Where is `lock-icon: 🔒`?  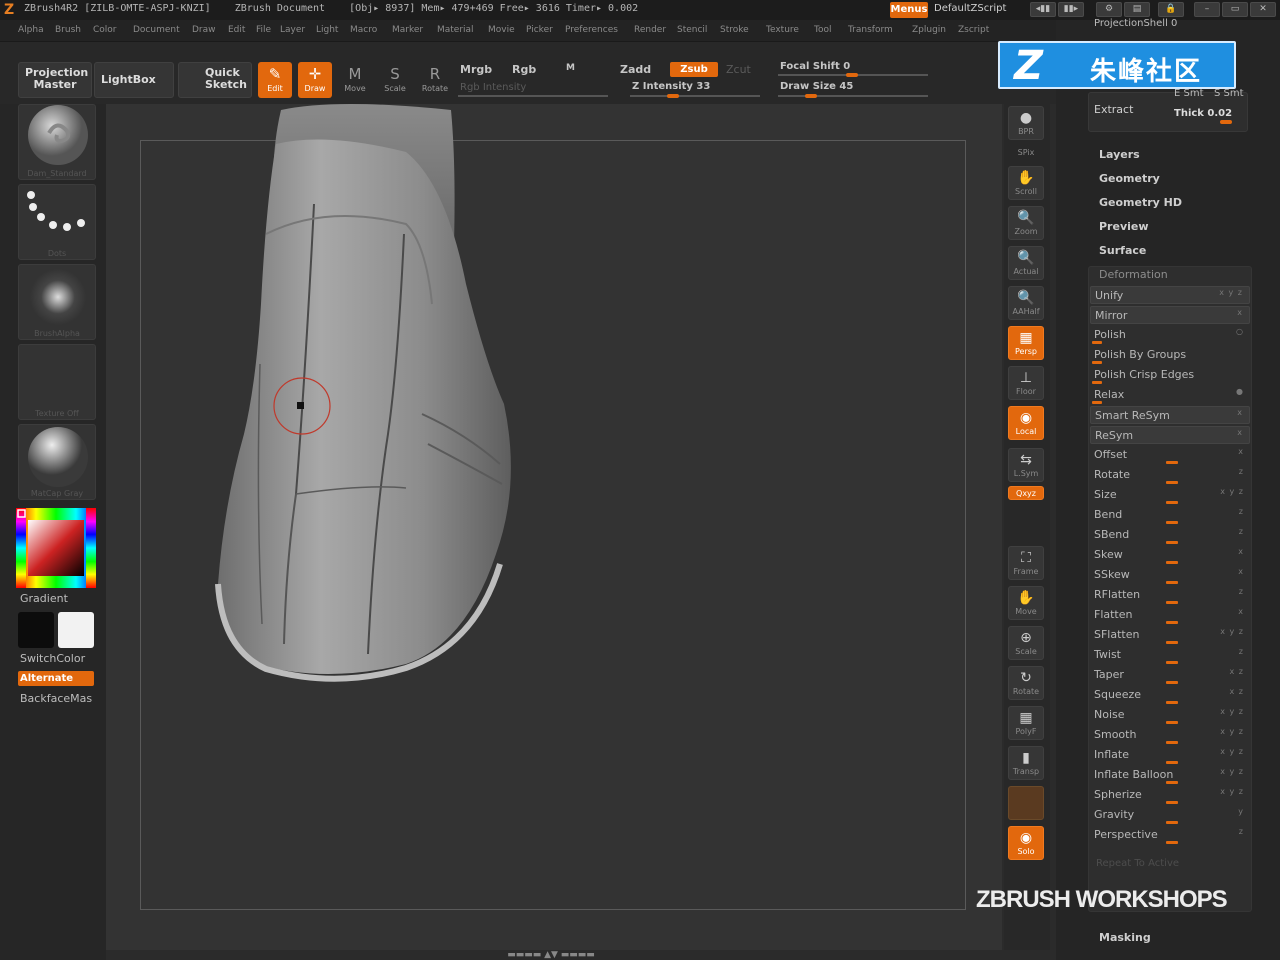
lock-icon: 🔒 is located at coordinates (1171, 9).